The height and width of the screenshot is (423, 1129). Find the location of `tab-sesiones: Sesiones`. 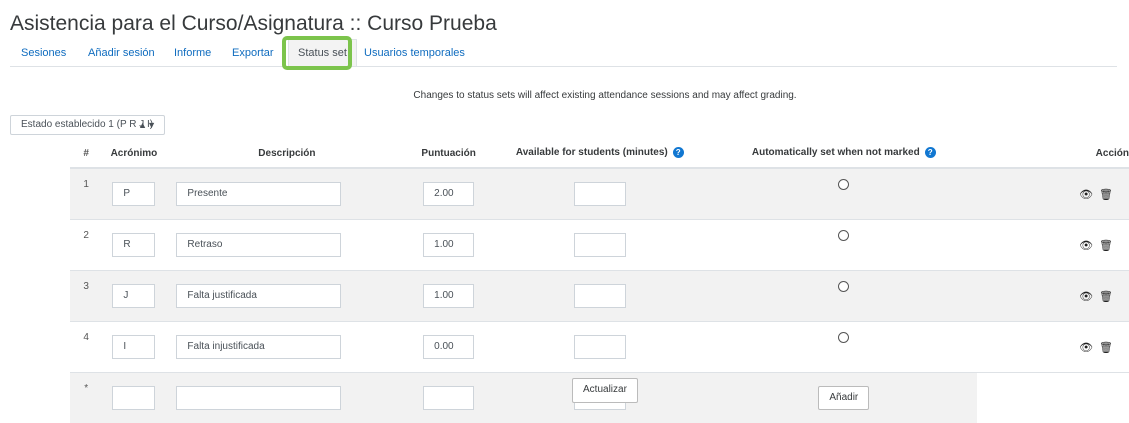

tab-sesiones: Sesiones is located at coordinates (43, 53).